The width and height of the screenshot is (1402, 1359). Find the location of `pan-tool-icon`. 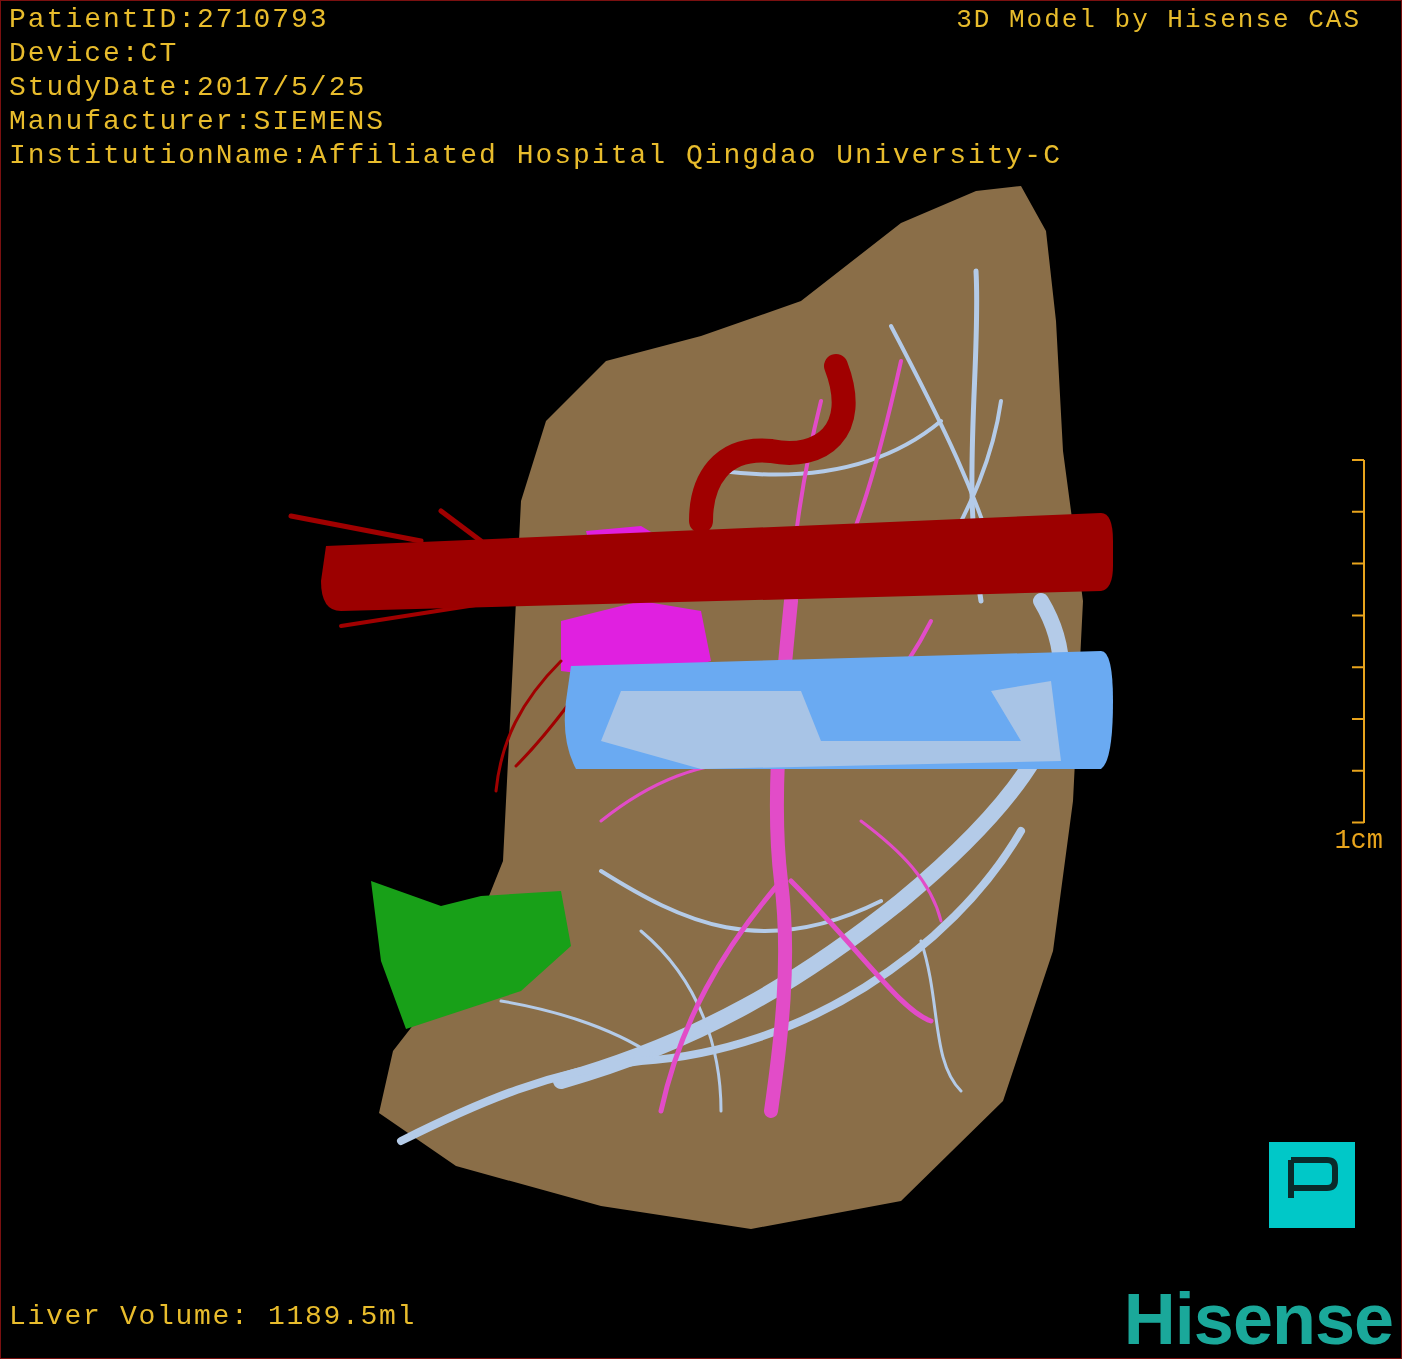

pan-tool-icon is located at coordinates (1312, 1185).